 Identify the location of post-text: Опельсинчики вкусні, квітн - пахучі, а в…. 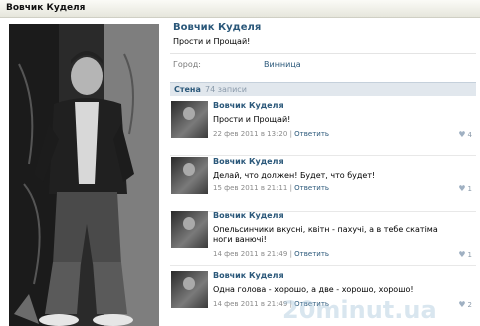
(325, 234).